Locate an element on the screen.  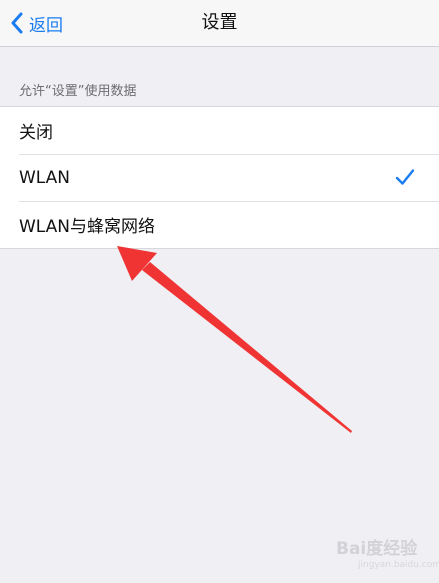
navigation-bar: 返回 设置 is located at coordinates (219, 23).